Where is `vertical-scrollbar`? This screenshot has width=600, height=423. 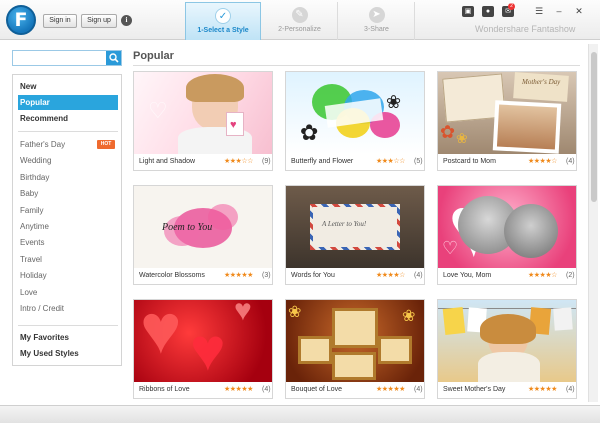
vertical-scrollbar is located at coordinates (593, 223).